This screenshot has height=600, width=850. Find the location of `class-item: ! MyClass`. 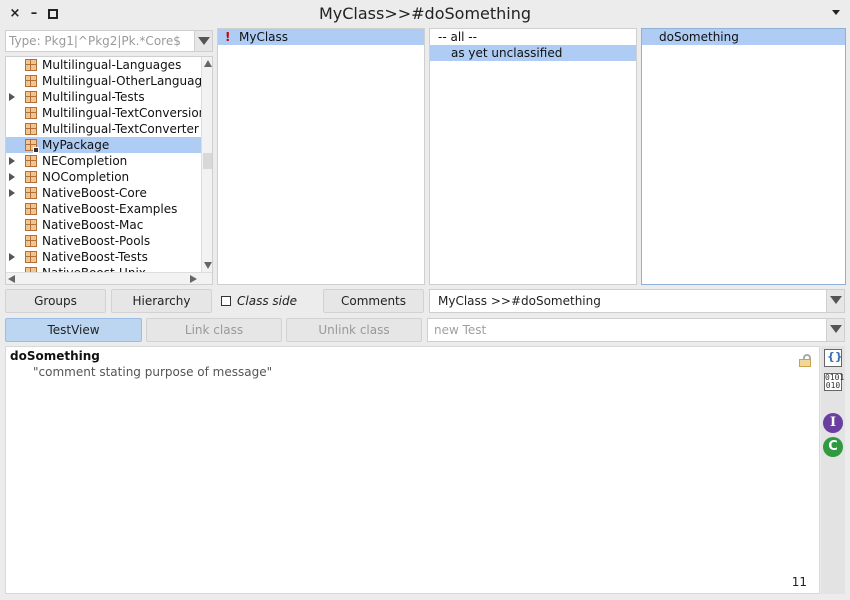

class-item: ! MyClass is located at coordinates (321, 37).